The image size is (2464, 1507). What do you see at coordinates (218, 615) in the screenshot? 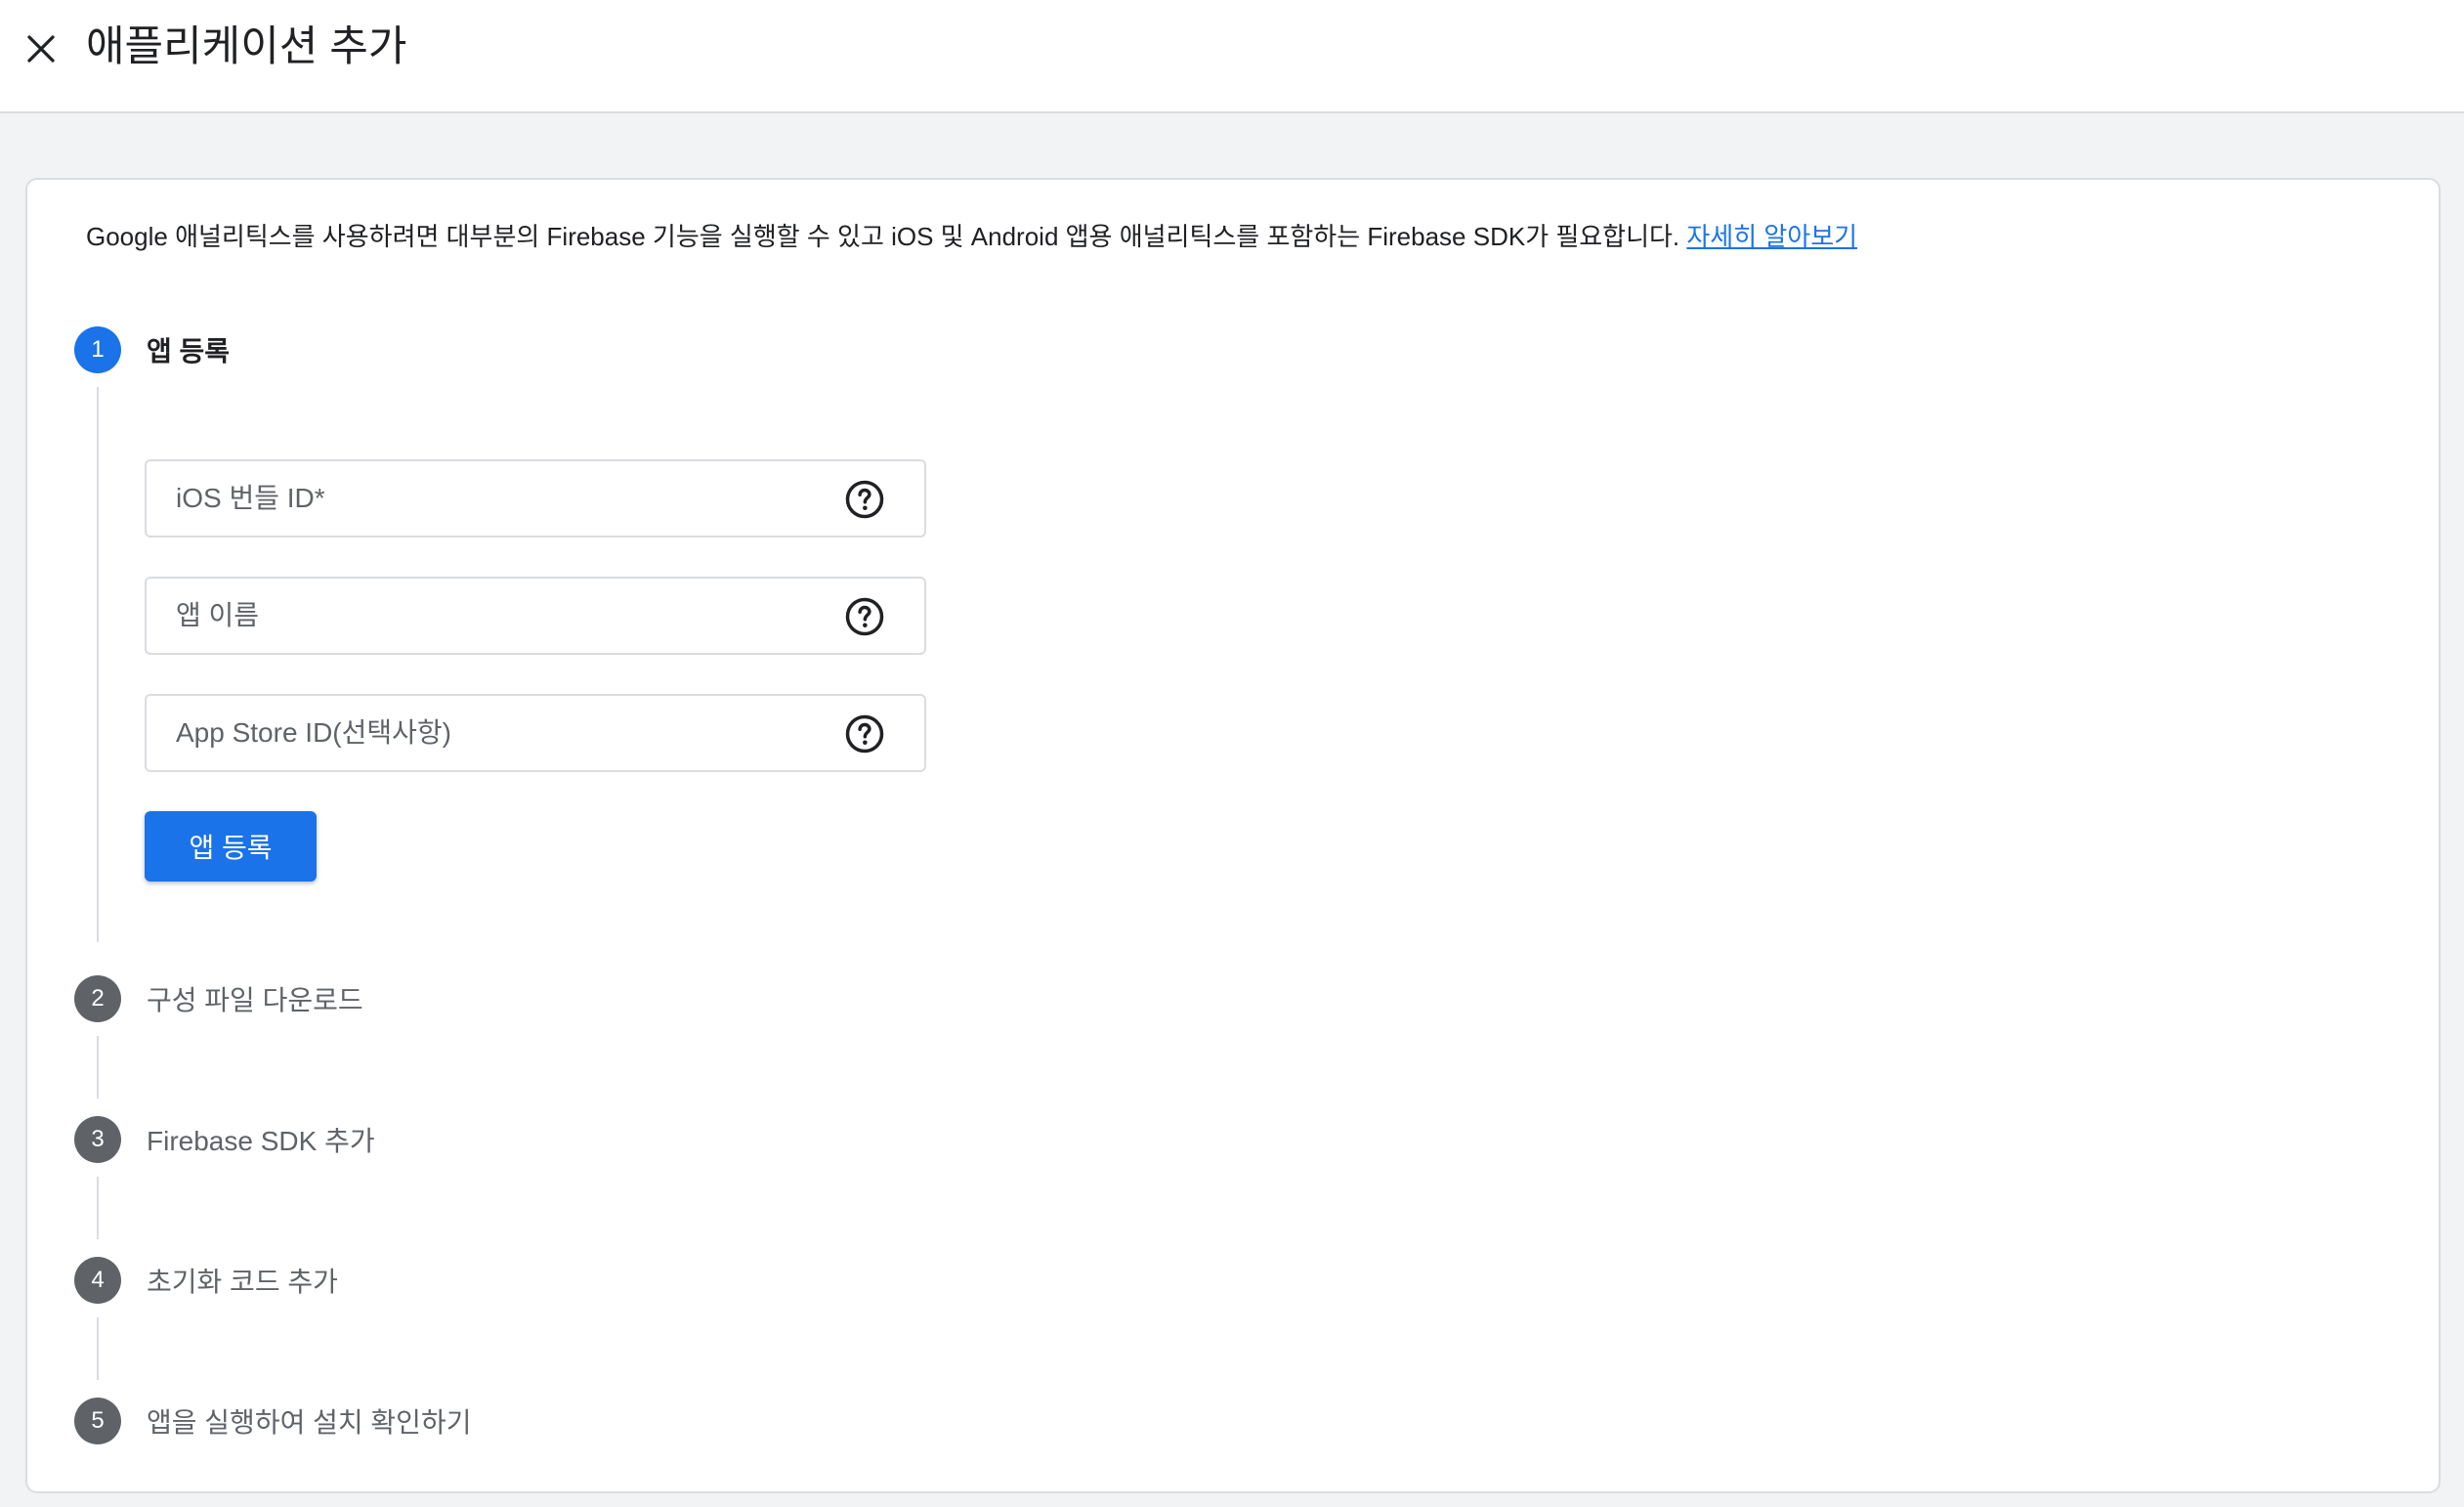
I see `app-name-label: 앱 이름` at bounding box center [218, 615].